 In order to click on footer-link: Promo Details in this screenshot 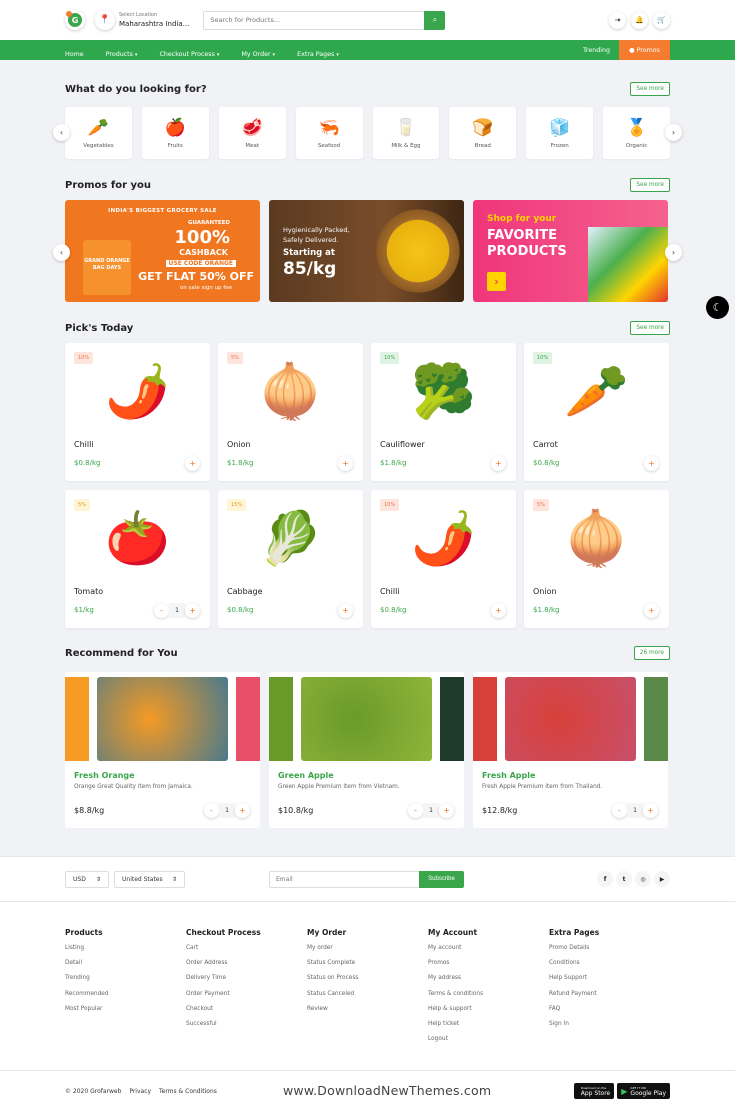, I will do `click(609, 948)`.